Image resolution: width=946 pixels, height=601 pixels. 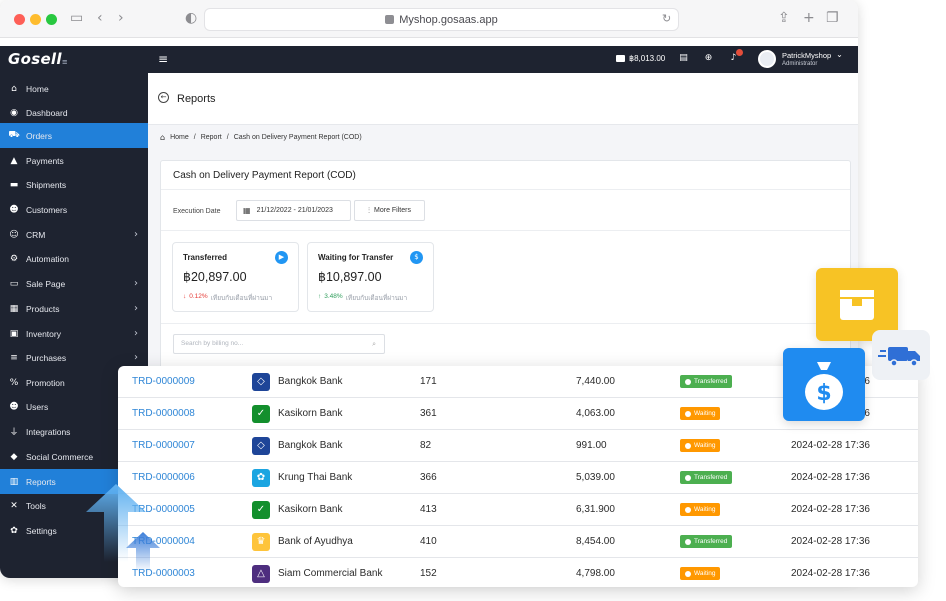 What do you see at coordinates (333, 296) in the screenshot?
I see `stat-change-percent: 3.48%` at bounding box center [333, 296].